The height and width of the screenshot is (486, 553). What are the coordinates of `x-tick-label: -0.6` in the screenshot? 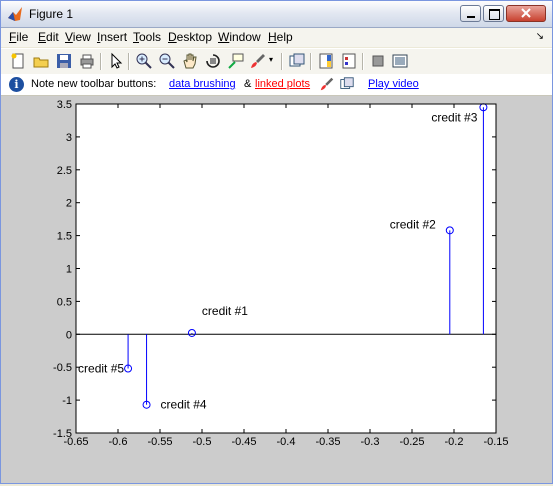 It's located at (118, 442).